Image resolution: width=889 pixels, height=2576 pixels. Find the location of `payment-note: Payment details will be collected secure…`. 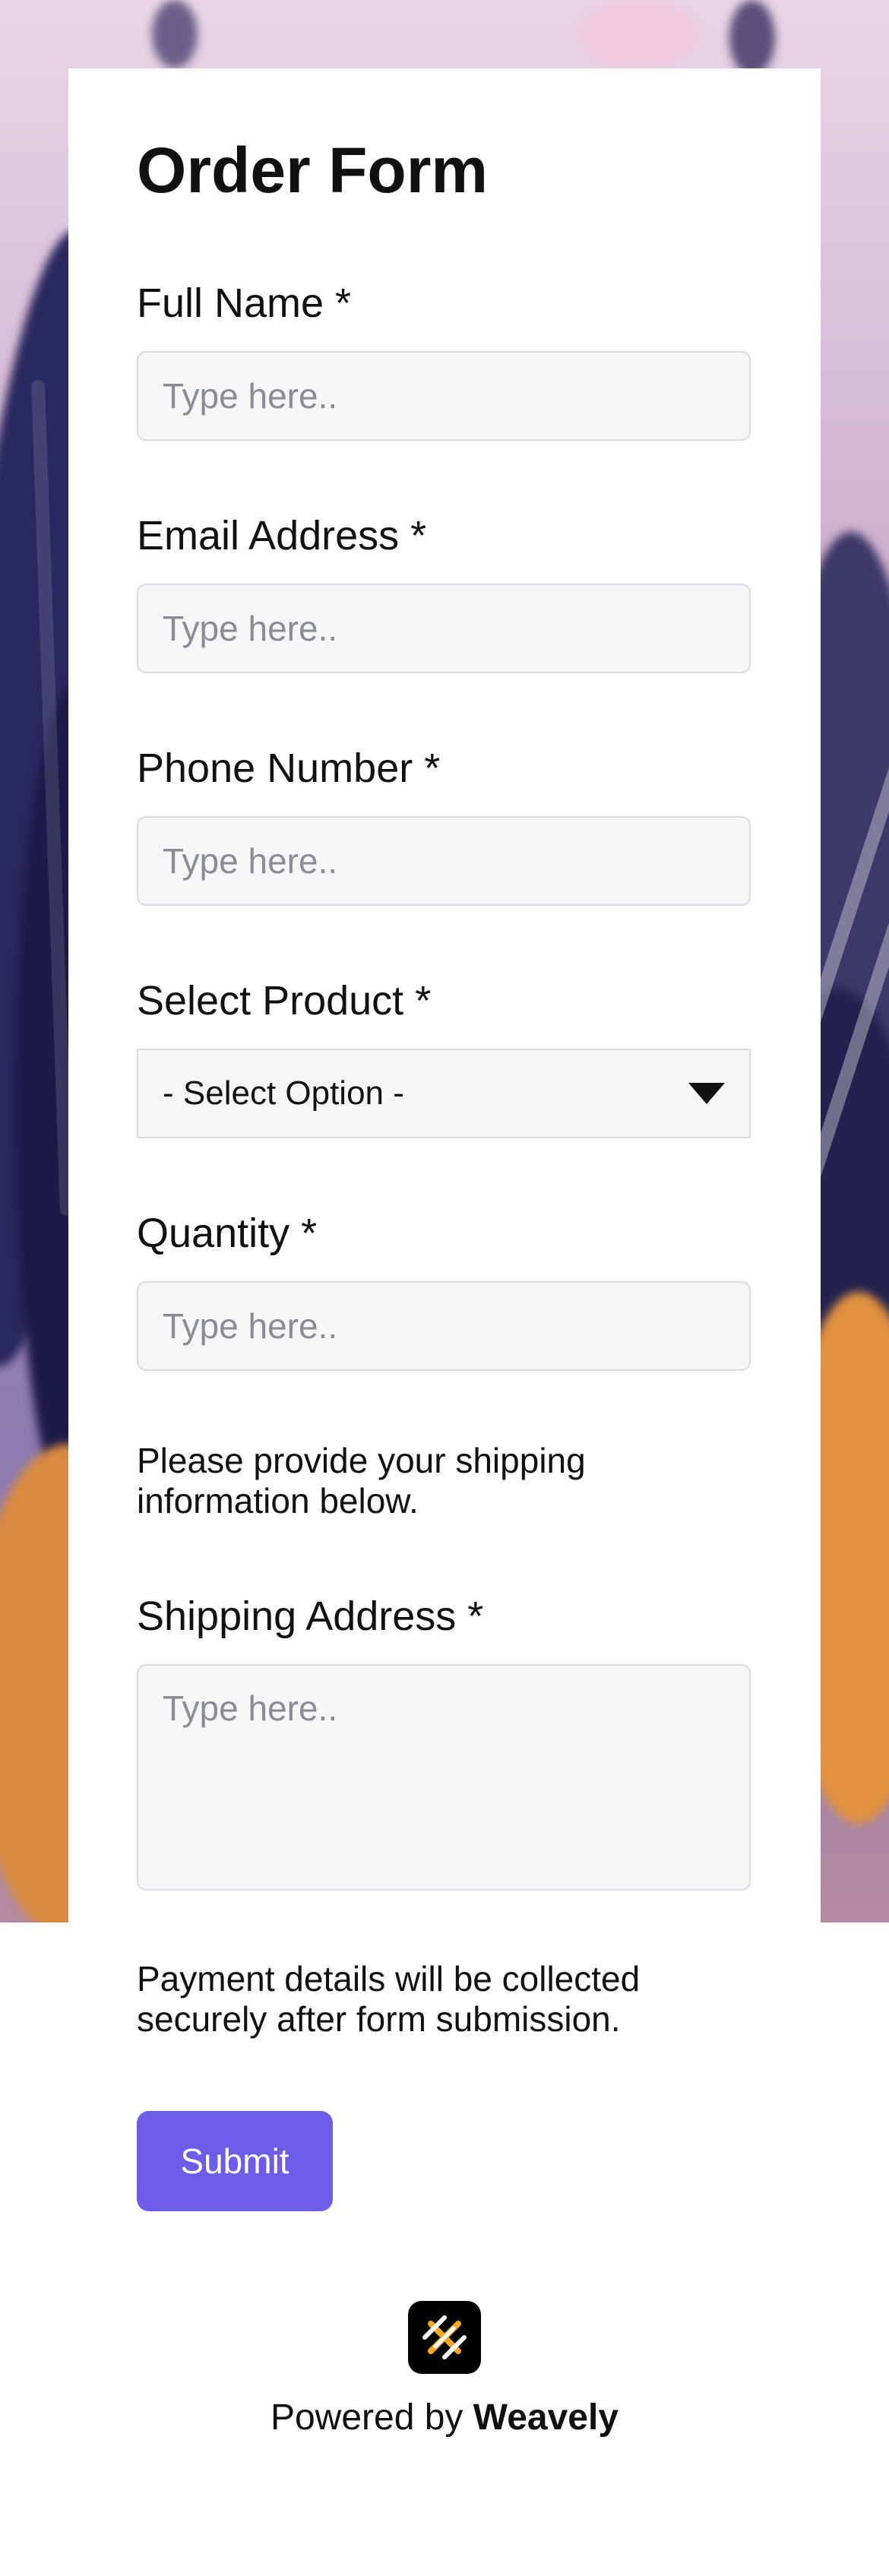

payment-note: Payment details will be collected secure… is located at coordinates (389, 1999).